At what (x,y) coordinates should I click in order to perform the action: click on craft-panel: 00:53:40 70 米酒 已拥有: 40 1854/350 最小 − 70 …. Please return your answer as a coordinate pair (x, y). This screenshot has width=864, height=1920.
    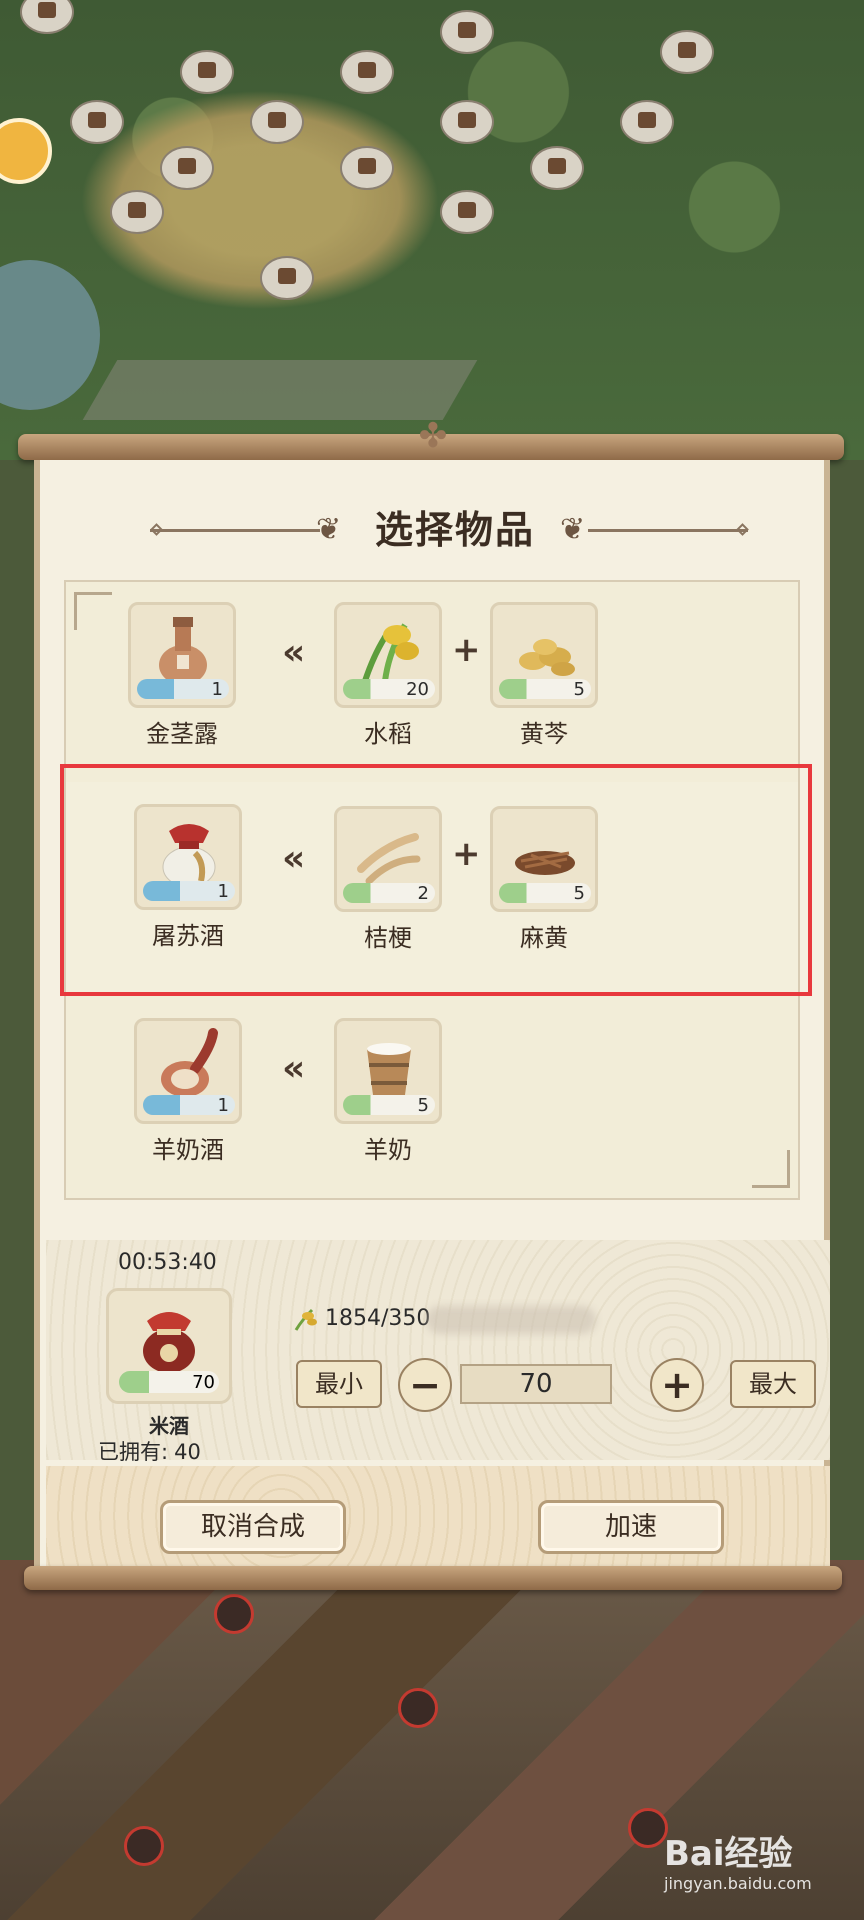
    Looking at the image, I should click on (438, 1352).